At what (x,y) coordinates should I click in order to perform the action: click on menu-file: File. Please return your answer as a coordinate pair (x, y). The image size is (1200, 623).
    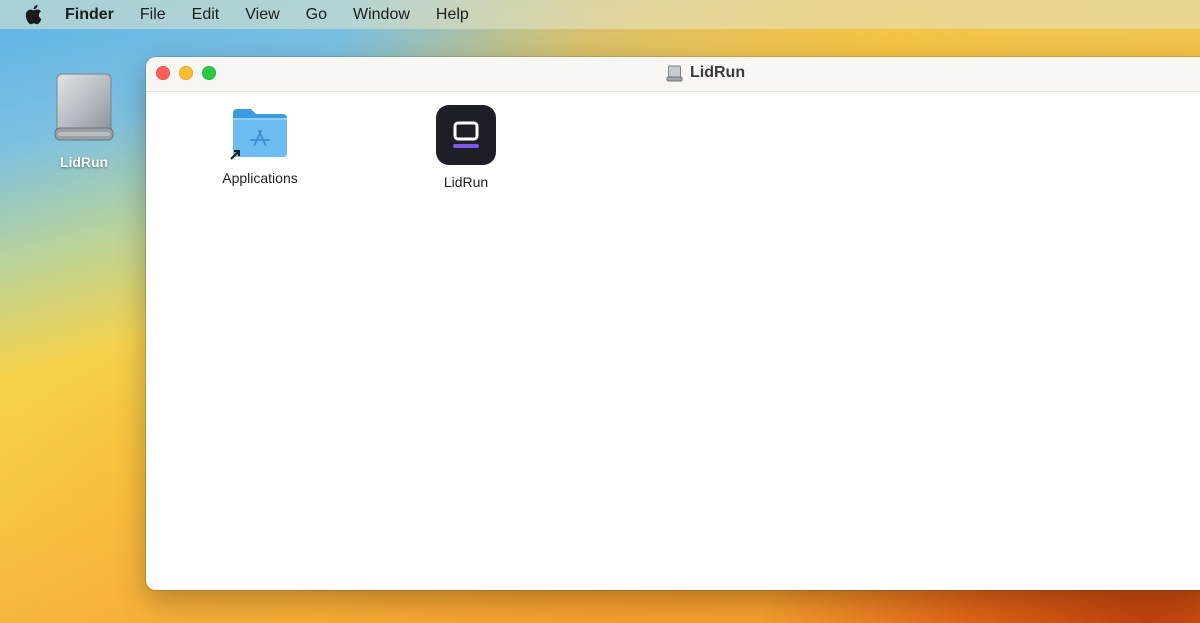
    Looking at the image, I should click on (153, 15).